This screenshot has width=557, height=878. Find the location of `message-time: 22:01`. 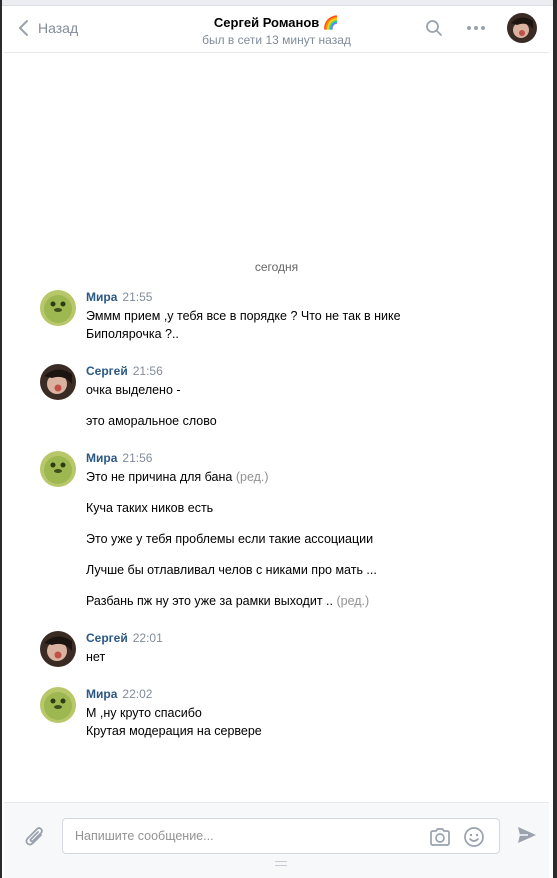

message-time: 22:01 is located at coordinates (148, 638).